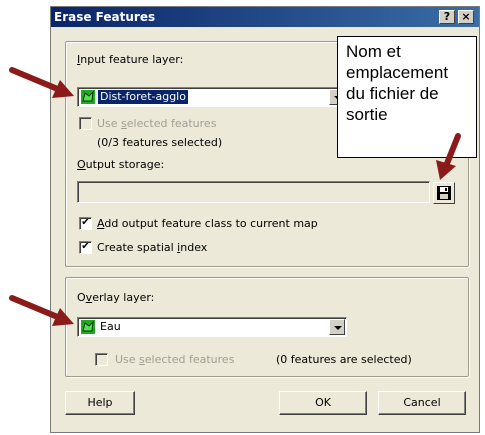 Image resolution: width=485 pixels, height=435 pixels. I want to click on floppy-disk-icon, so click(444, 193).